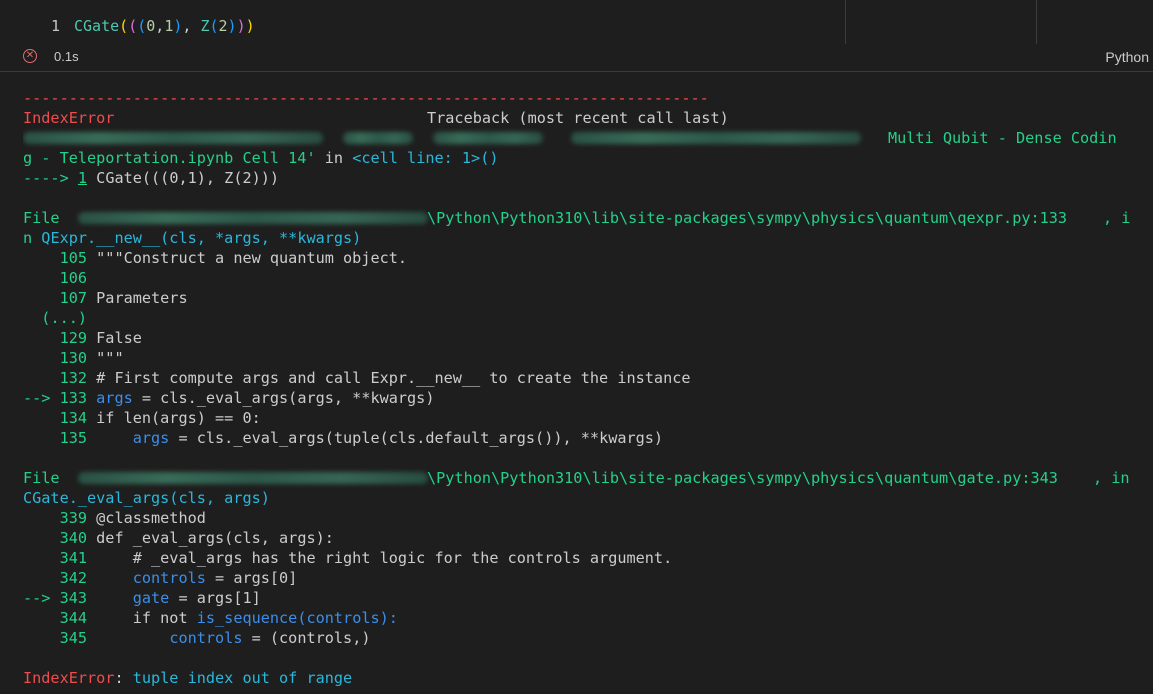 The image size is (1153, 694). I want to click on cell-reference-line: Multi Qubit - Dense Codin, so click(583, 138).